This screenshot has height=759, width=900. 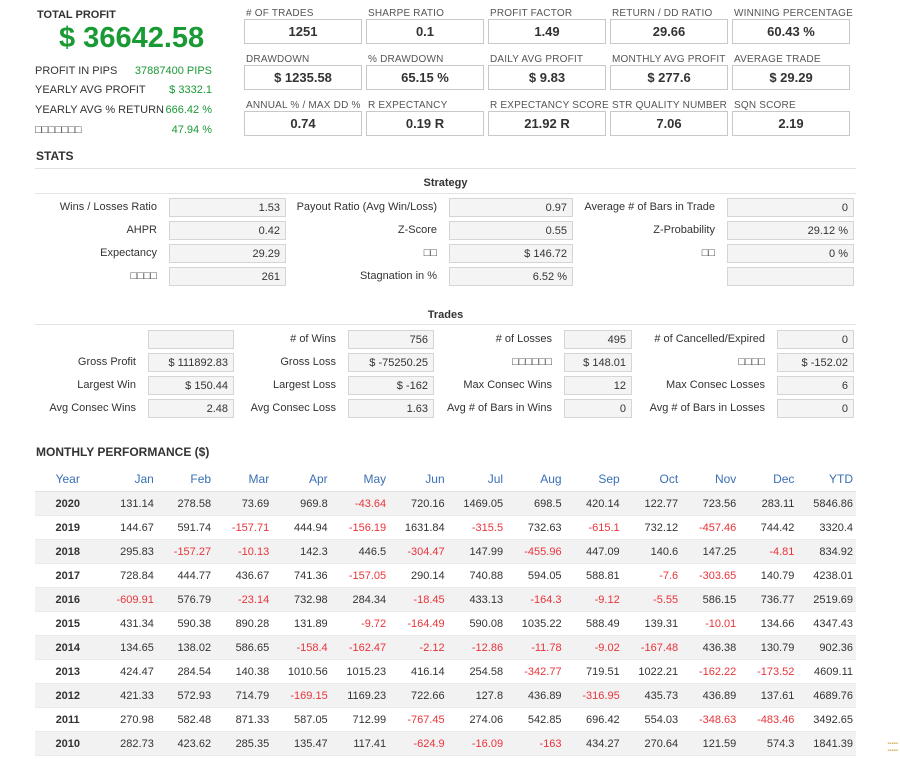 I want to click on month-value-cell: 434.27, so click(x=593, y=743).